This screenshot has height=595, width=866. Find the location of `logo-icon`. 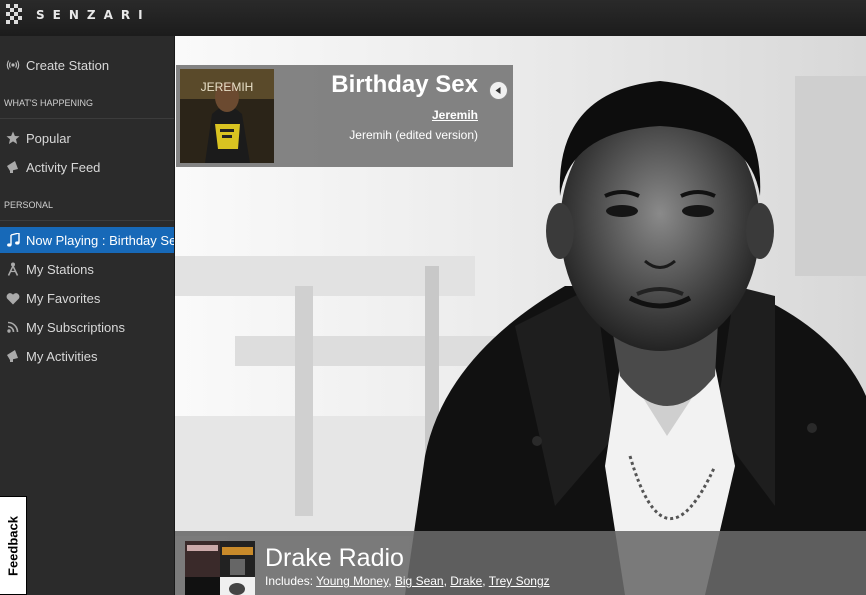

logo-icon is located at coordinates (14, 14).